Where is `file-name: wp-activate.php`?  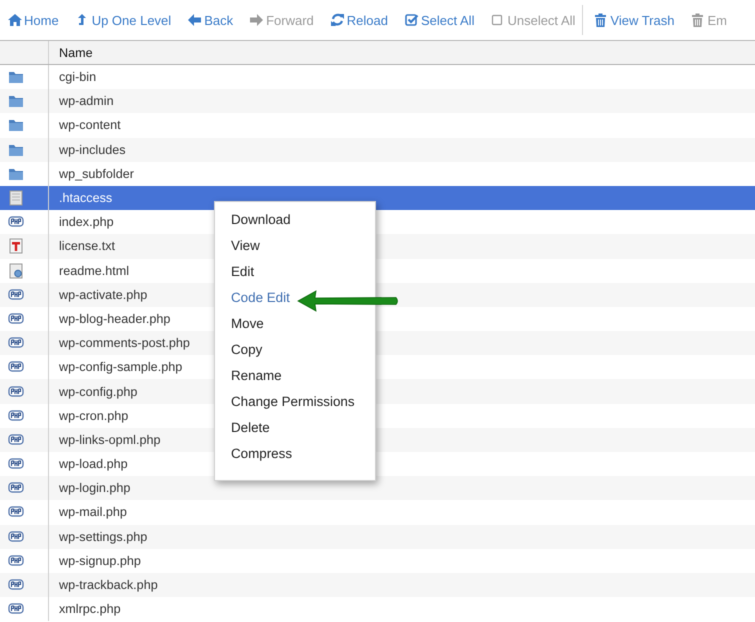 file-name: wp-activate.php is located at coordinates (103, 295).